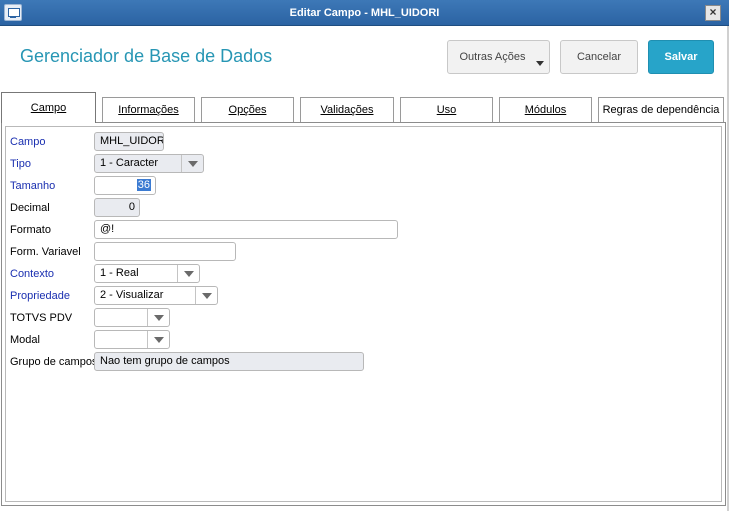 Image resolution: width=729 pixels, height=511 pixels. I want to click on form-variavel-field, so click(165, 251).